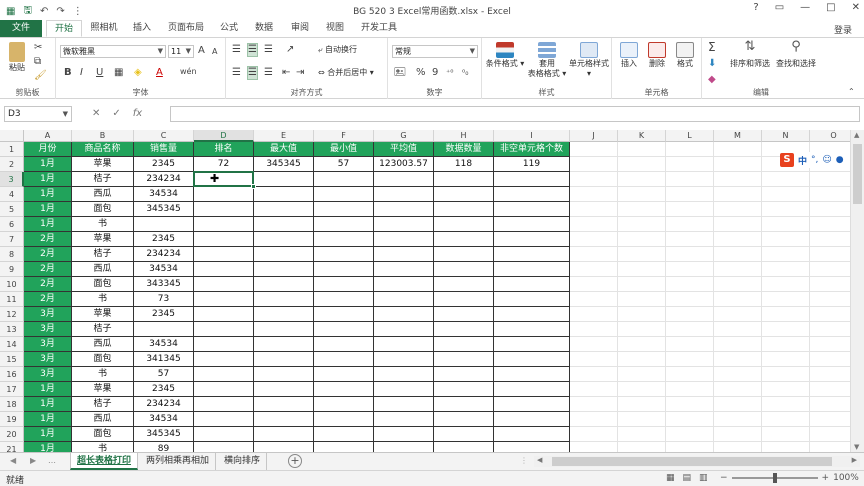 This screenshot has width=864, height=486. Describe the element at coordinates (284, 389) in the screenshot. I see `cell-e17` at that location.